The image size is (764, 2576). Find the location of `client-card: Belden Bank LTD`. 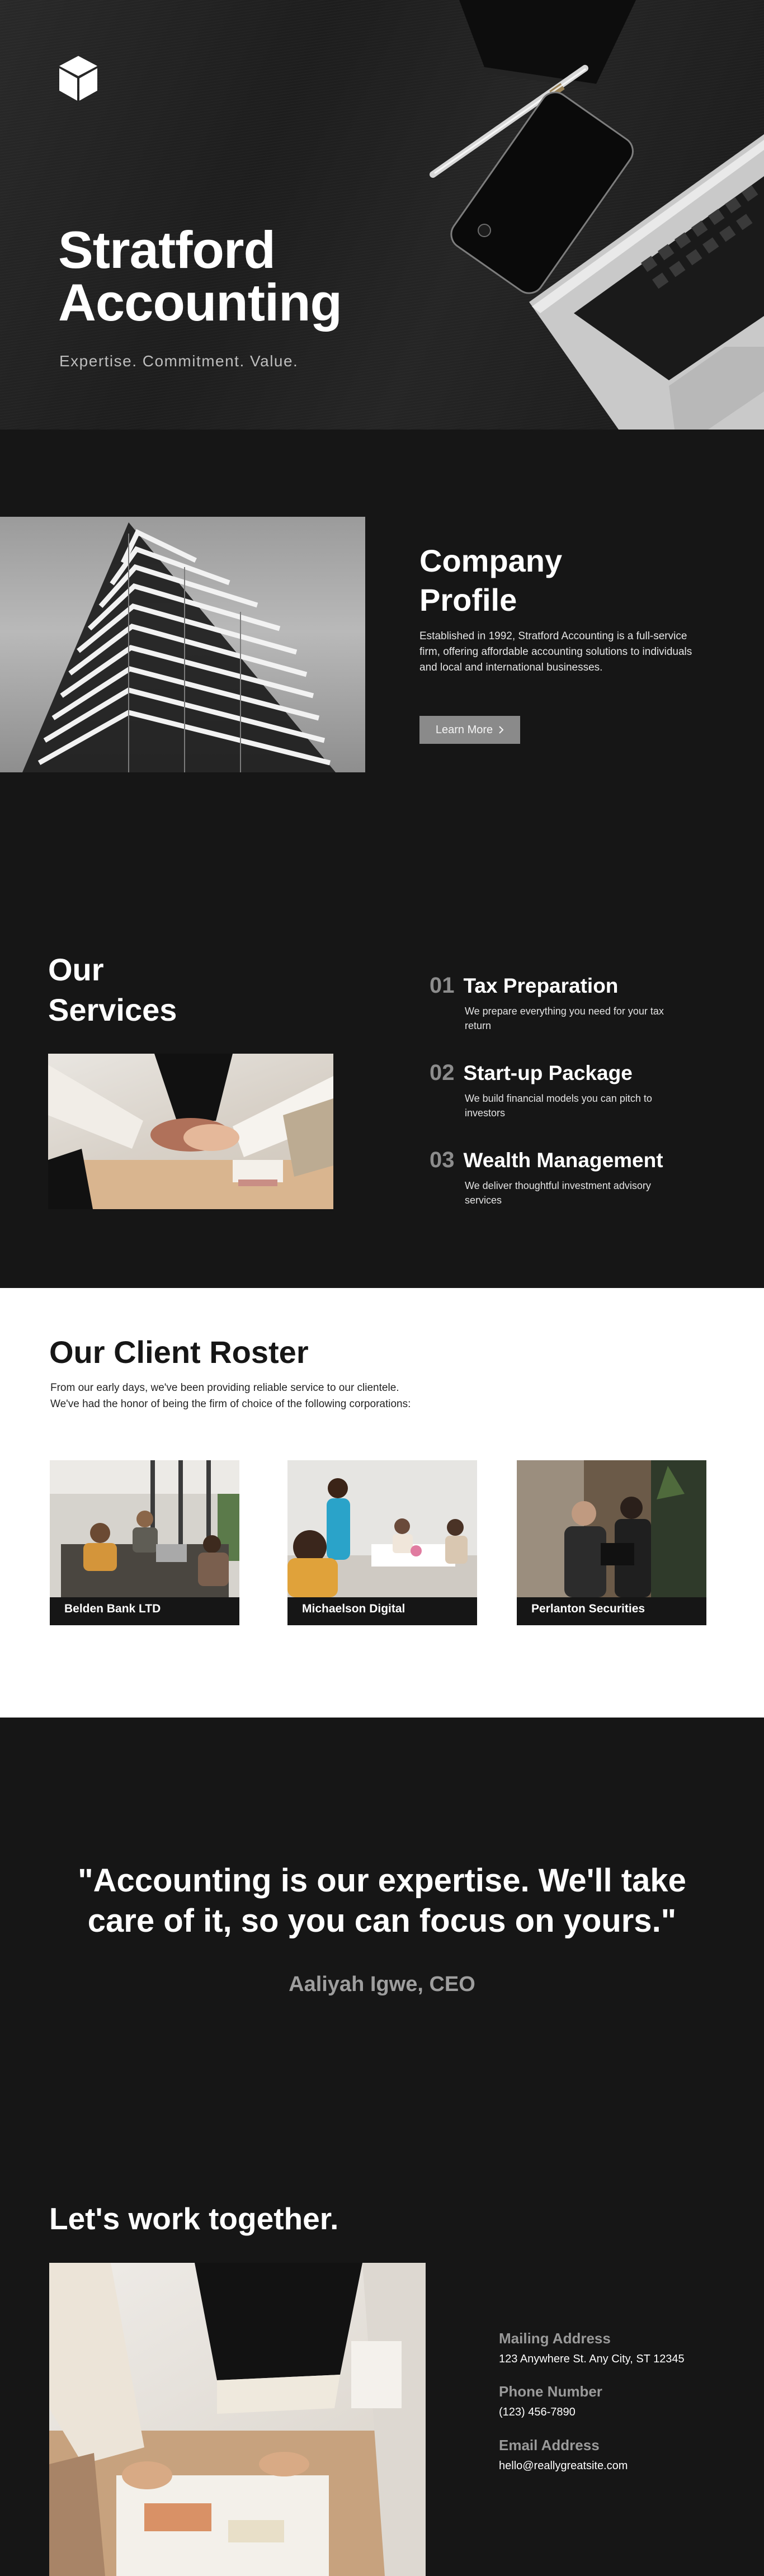

client-card: Belden Bank LTD is located at coordinates (144, 1542).